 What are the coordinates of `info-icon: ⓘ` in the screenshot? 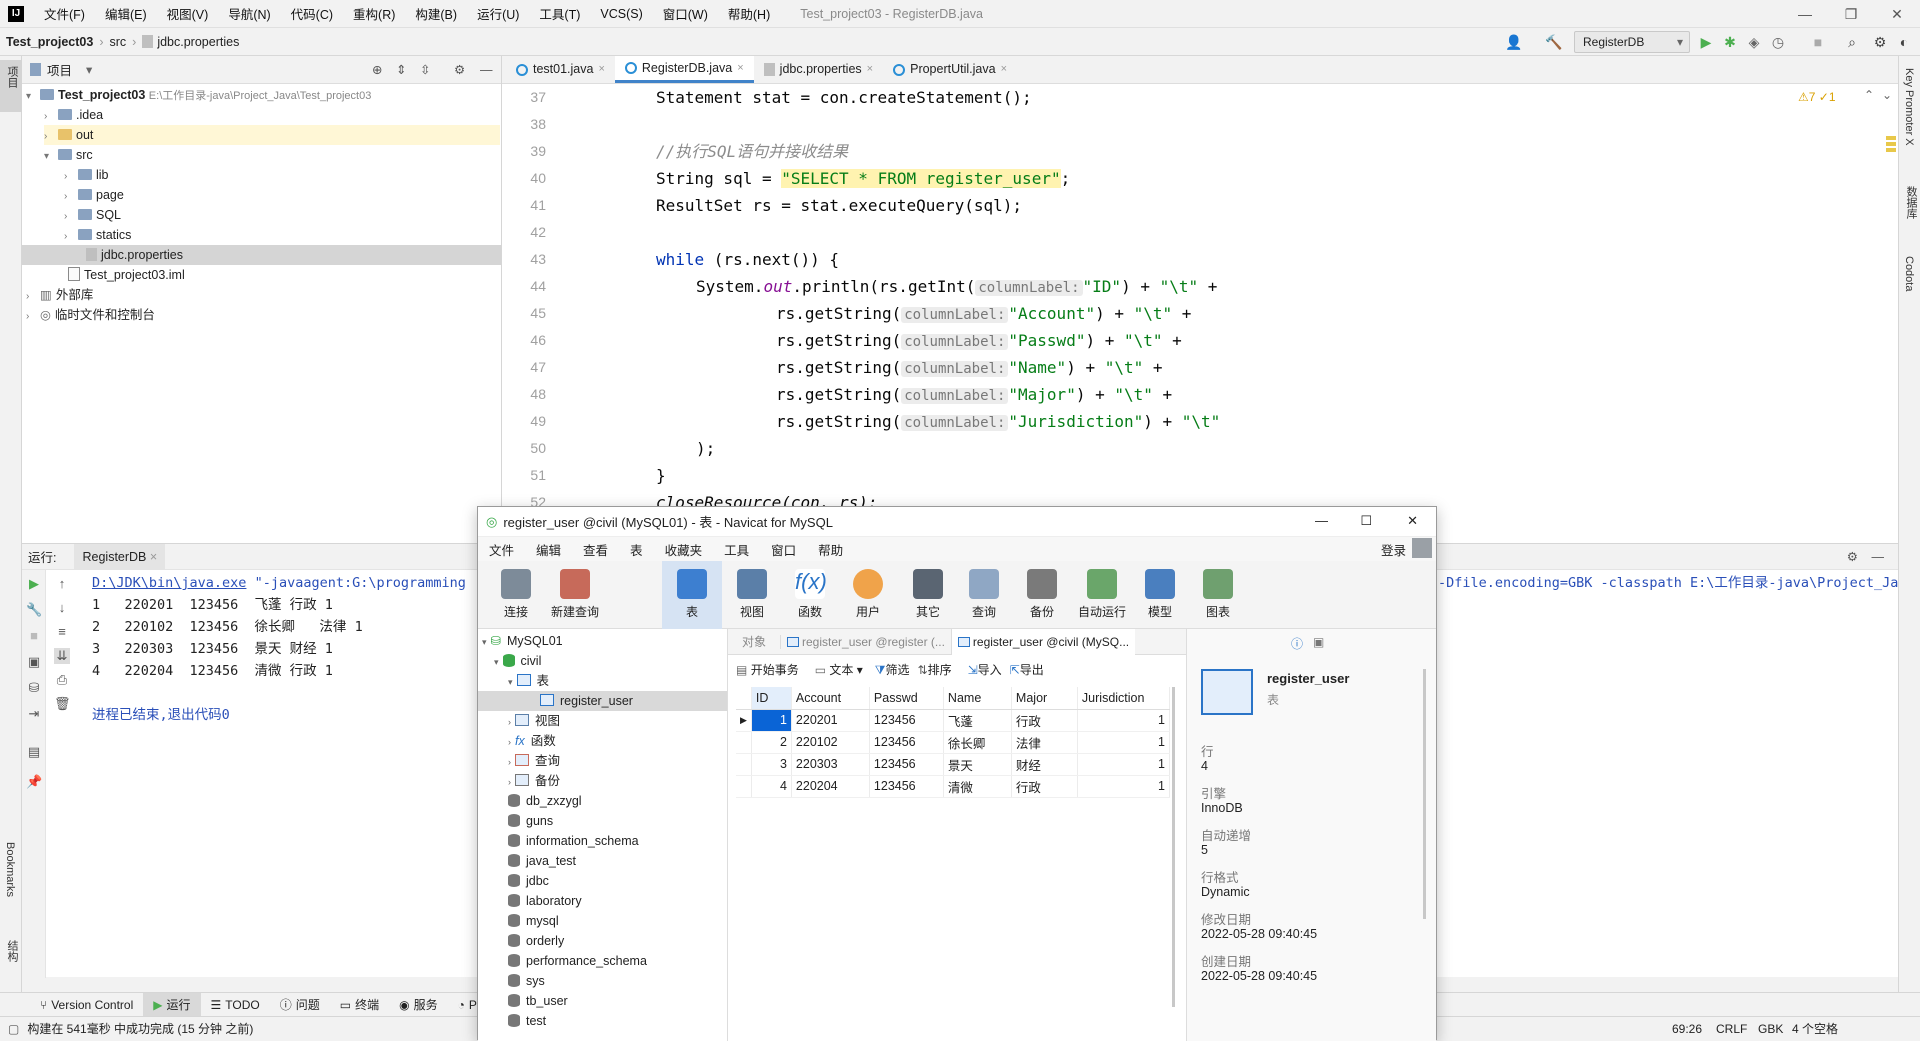 It's located at (1297, 643).